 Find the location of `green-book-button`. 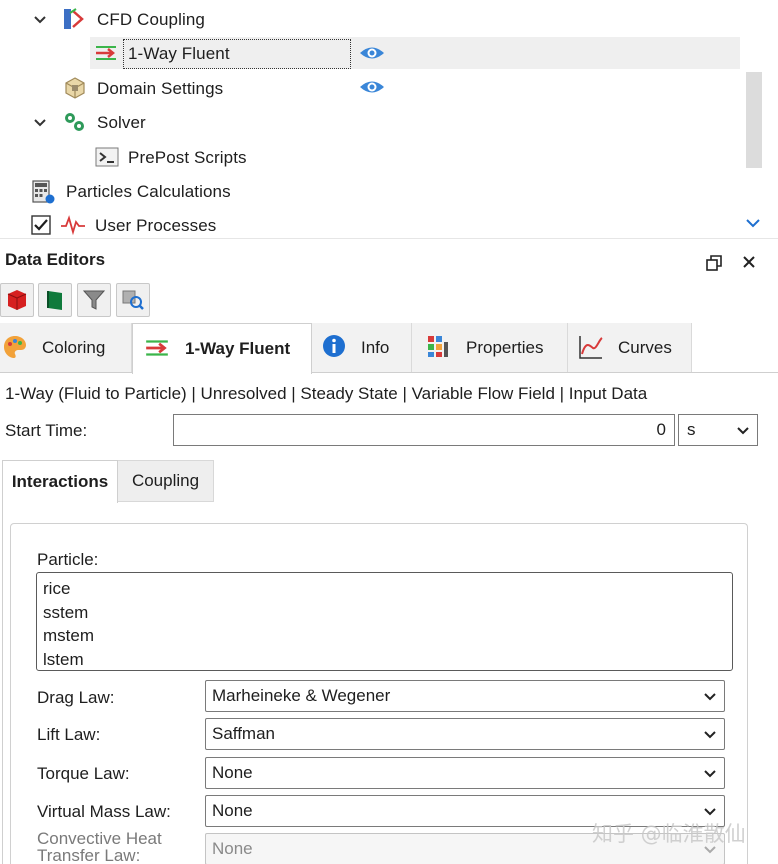

green-book-button is located at coordinates (55, 300).